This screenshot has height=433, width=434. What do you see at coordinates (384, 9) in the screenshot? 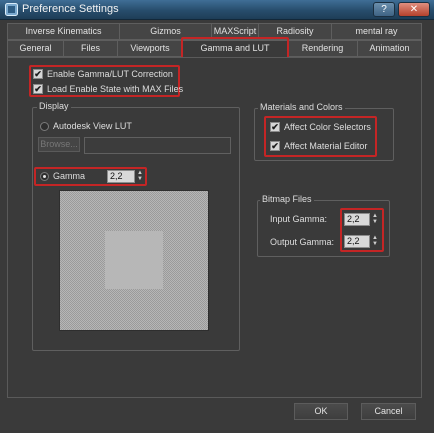
I see `help-button: ?` at bounding box center [384, 9].